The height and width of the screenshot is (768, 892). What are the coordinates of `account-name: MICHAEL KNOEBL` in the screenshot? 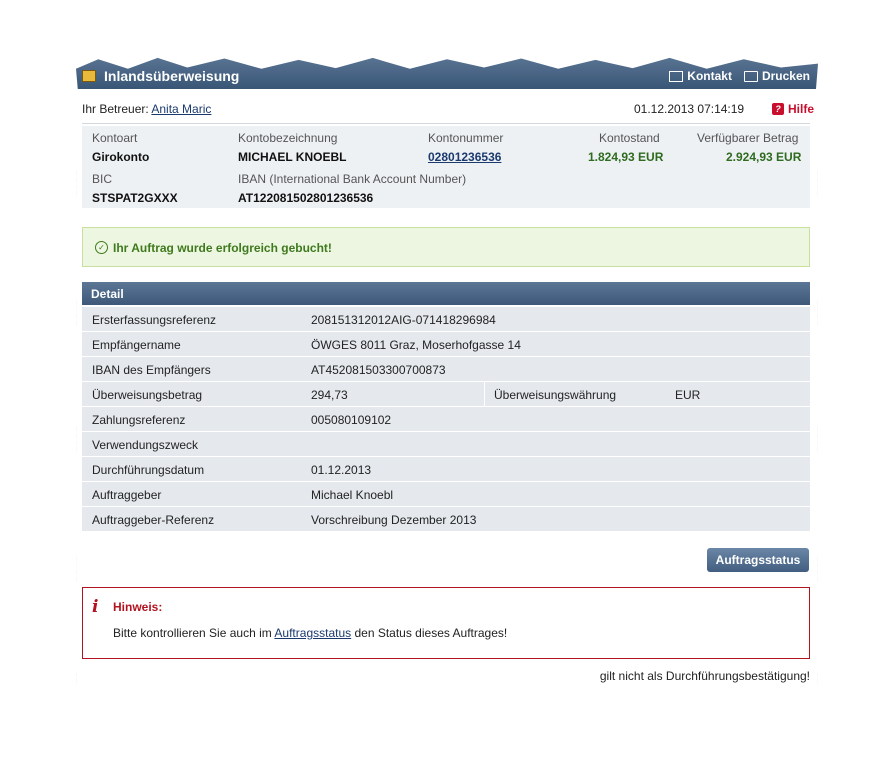 It's located at (292, 157).